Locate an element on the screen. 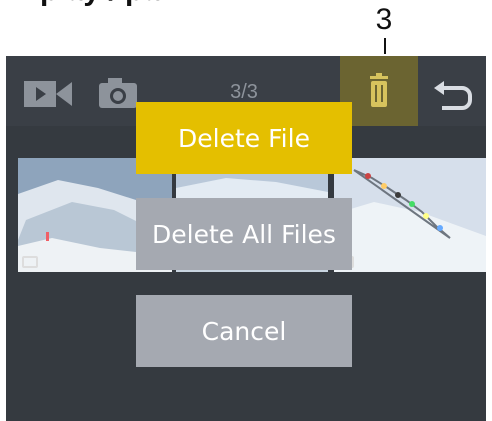 This screenshot has width=492, height=421. thumbnail-right is located at coordinates (410, 215).